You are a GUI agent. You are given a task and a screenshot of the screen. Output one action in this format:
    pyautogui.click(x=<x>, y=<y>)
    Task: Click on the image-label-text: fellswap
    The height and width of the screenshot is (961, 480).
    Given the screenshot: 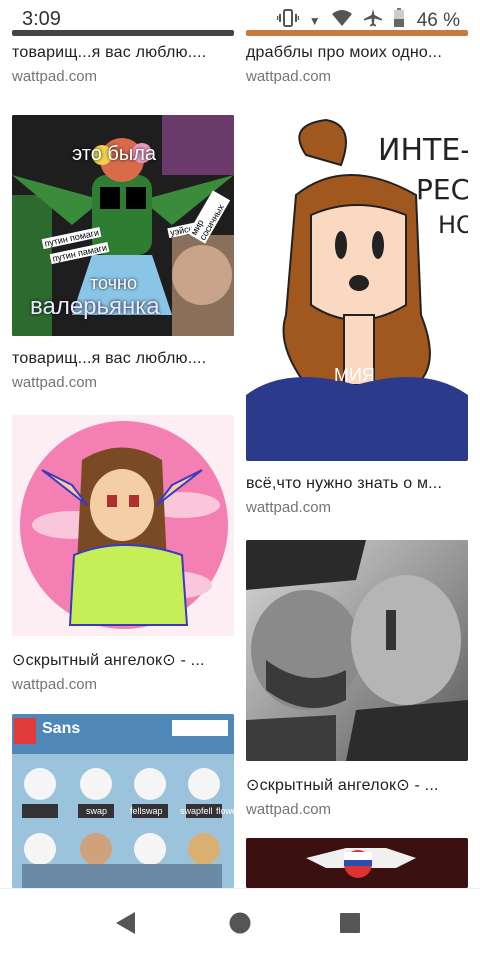 What is the action you would take?
    pyautogui.click(x=146, y=811)
    